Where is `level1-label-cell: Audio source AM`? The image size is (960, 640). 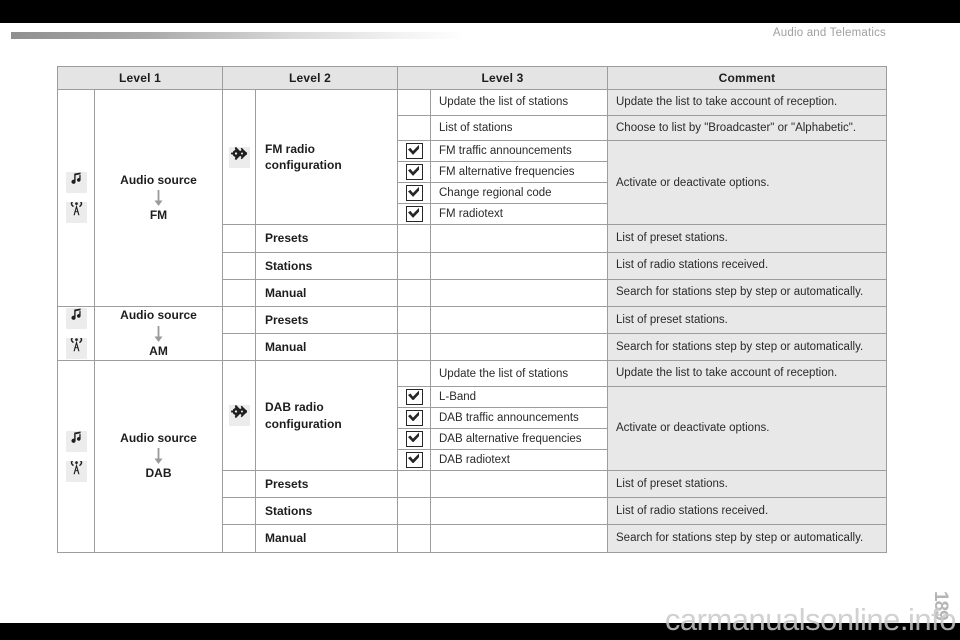 level1-label-cell: Audio source AM is located at coordinates (158, 333).